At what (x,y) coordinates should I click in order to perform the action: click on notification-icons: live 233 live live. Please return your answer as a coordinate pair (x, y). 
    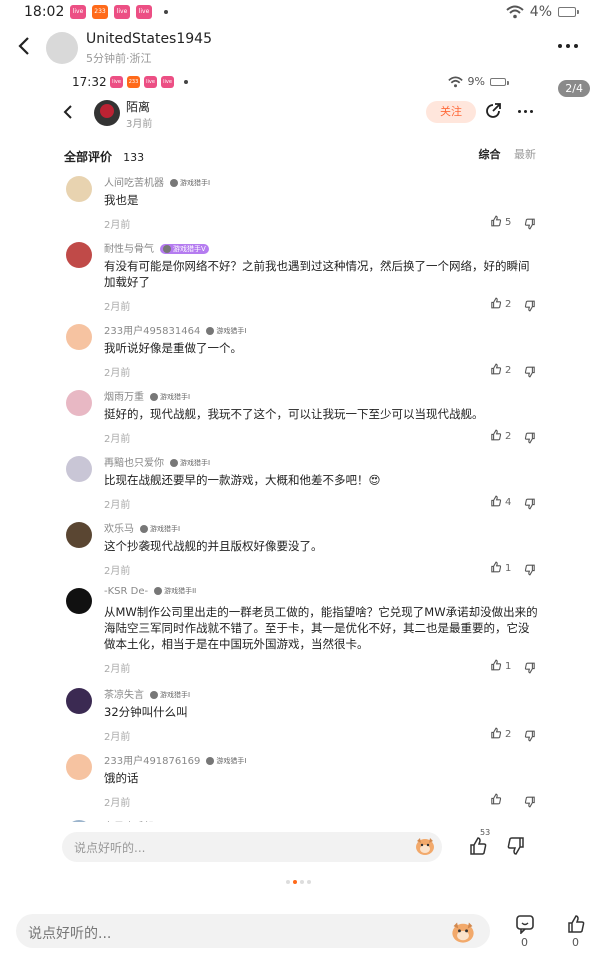
    Looking at the image, I should click on (119, 12).